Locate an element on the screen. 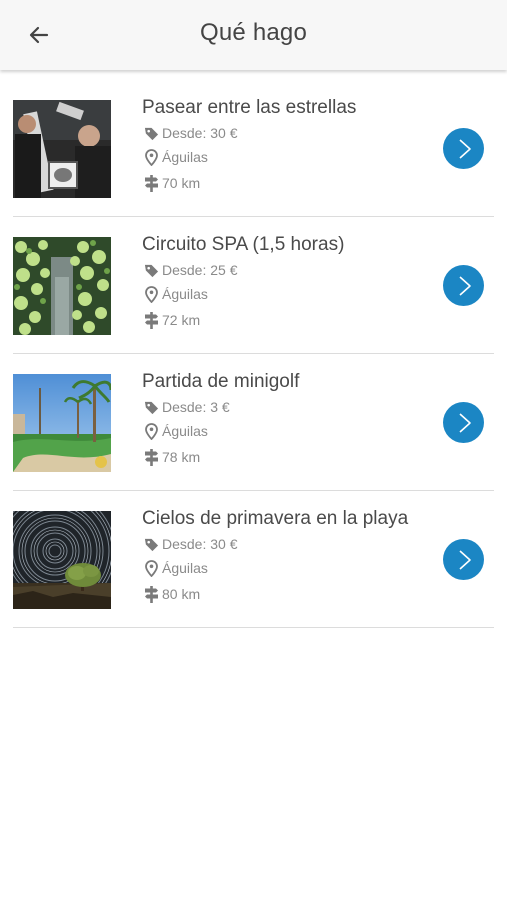 The width and height of the screenshot is (507, 900). activity-distance: 72 km is located at coordinates (171, 320).